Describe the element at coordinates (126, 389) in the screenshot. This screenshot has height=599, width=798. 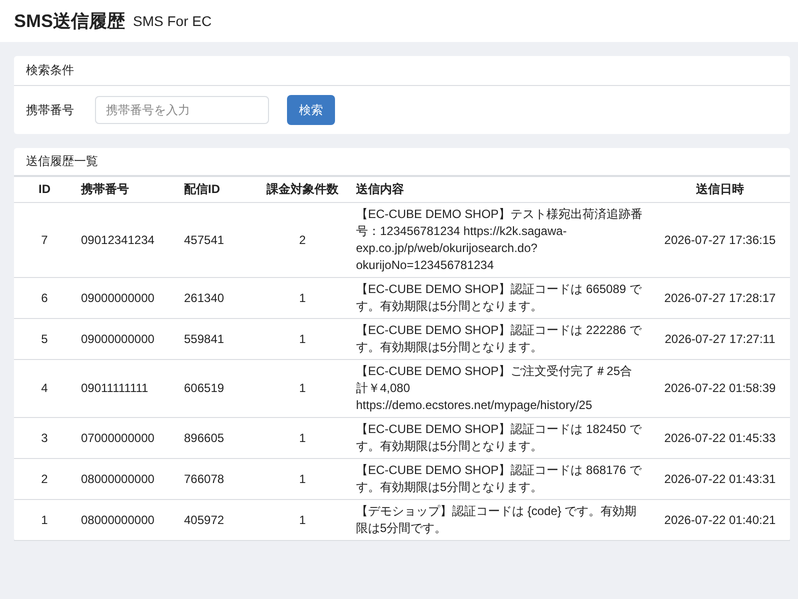
I see `table-cell: 09011111111` at that location.